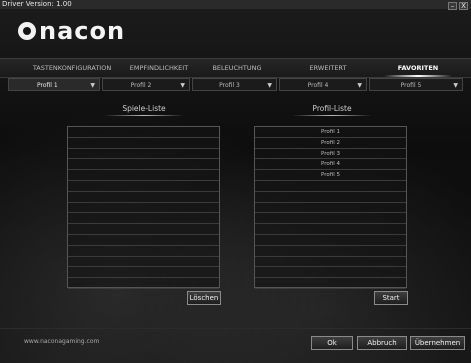 The height and width of the screenshot is (363, 471). Describe the element at coordinates (330, 165) in the screenshot. I see `list-item: Profil 4` at that location.